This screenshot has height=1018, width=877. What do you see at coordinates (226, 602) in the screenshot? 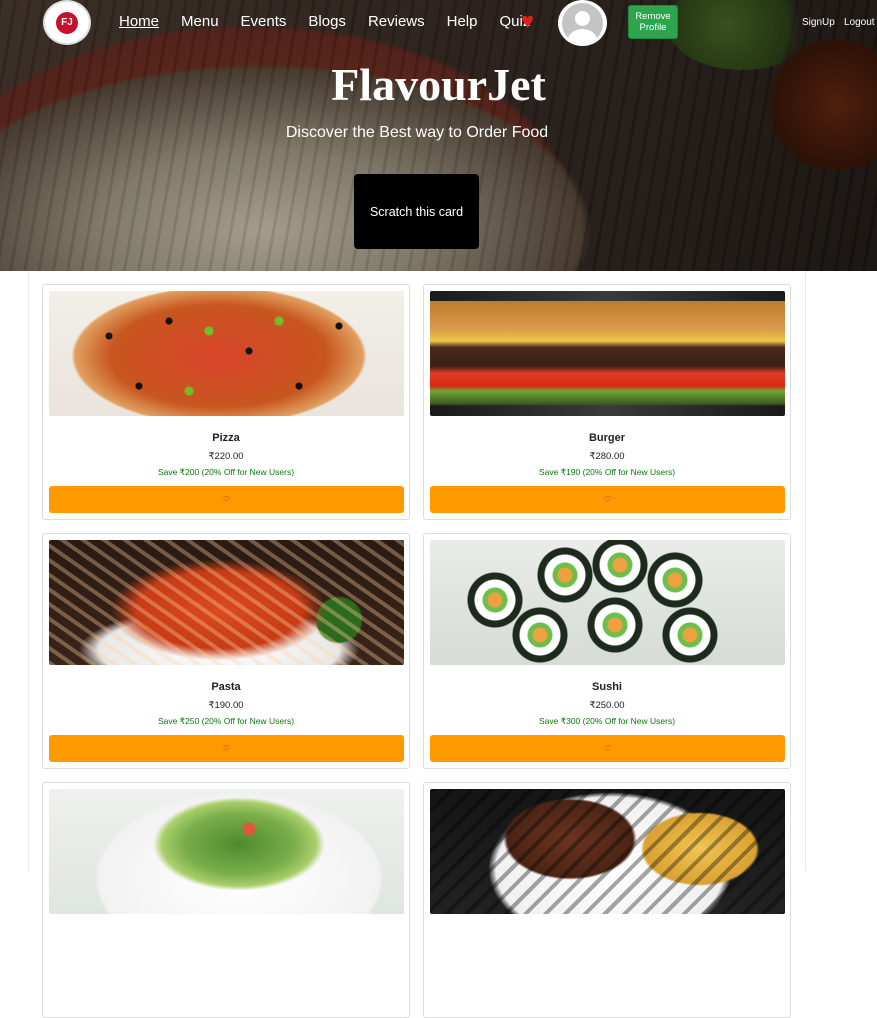
I see `pasta-image` at bounding box center [226, 602].